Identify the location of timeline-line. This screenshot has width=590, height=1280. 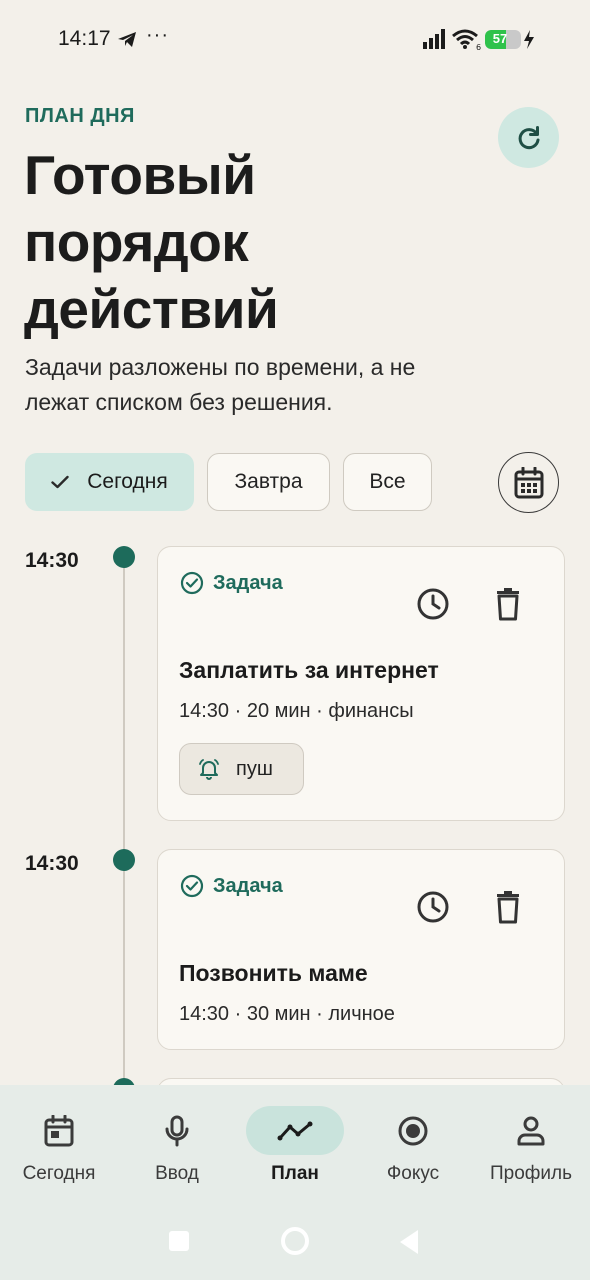
(124, 822).